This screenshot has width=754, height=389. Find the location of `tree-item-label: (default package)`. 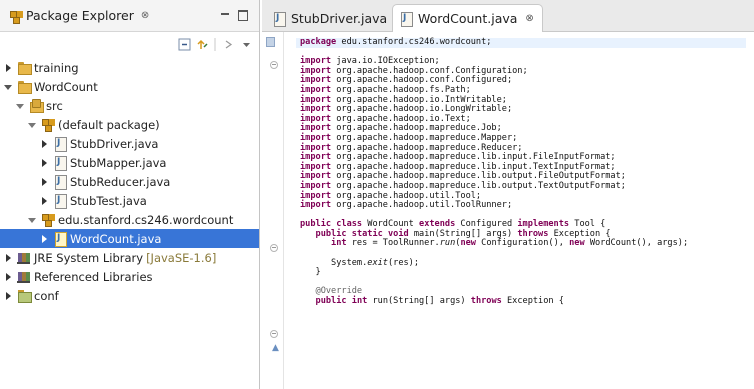

tree-item-label: (default package) is located at coordinates (109, 124).